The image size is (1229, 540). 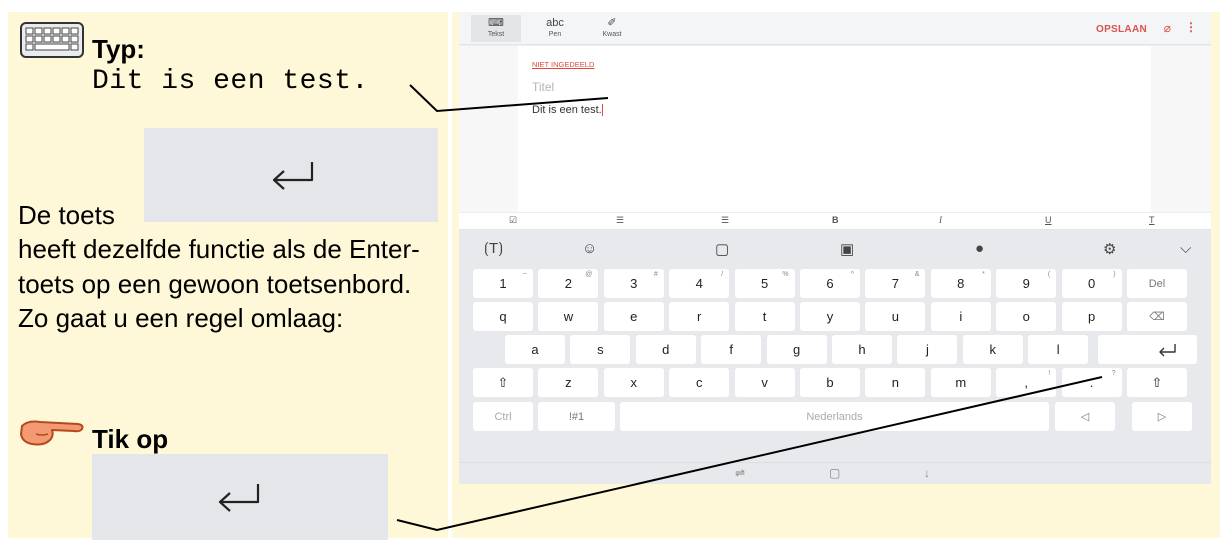 I want to click on key-1: 1 ~, so click(x=503, y=283).